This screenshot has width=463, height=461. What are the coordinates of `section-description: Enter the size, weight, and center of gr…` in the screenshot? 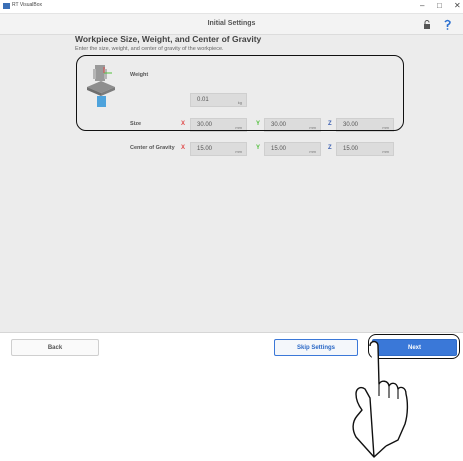 It's located at (149, 49).